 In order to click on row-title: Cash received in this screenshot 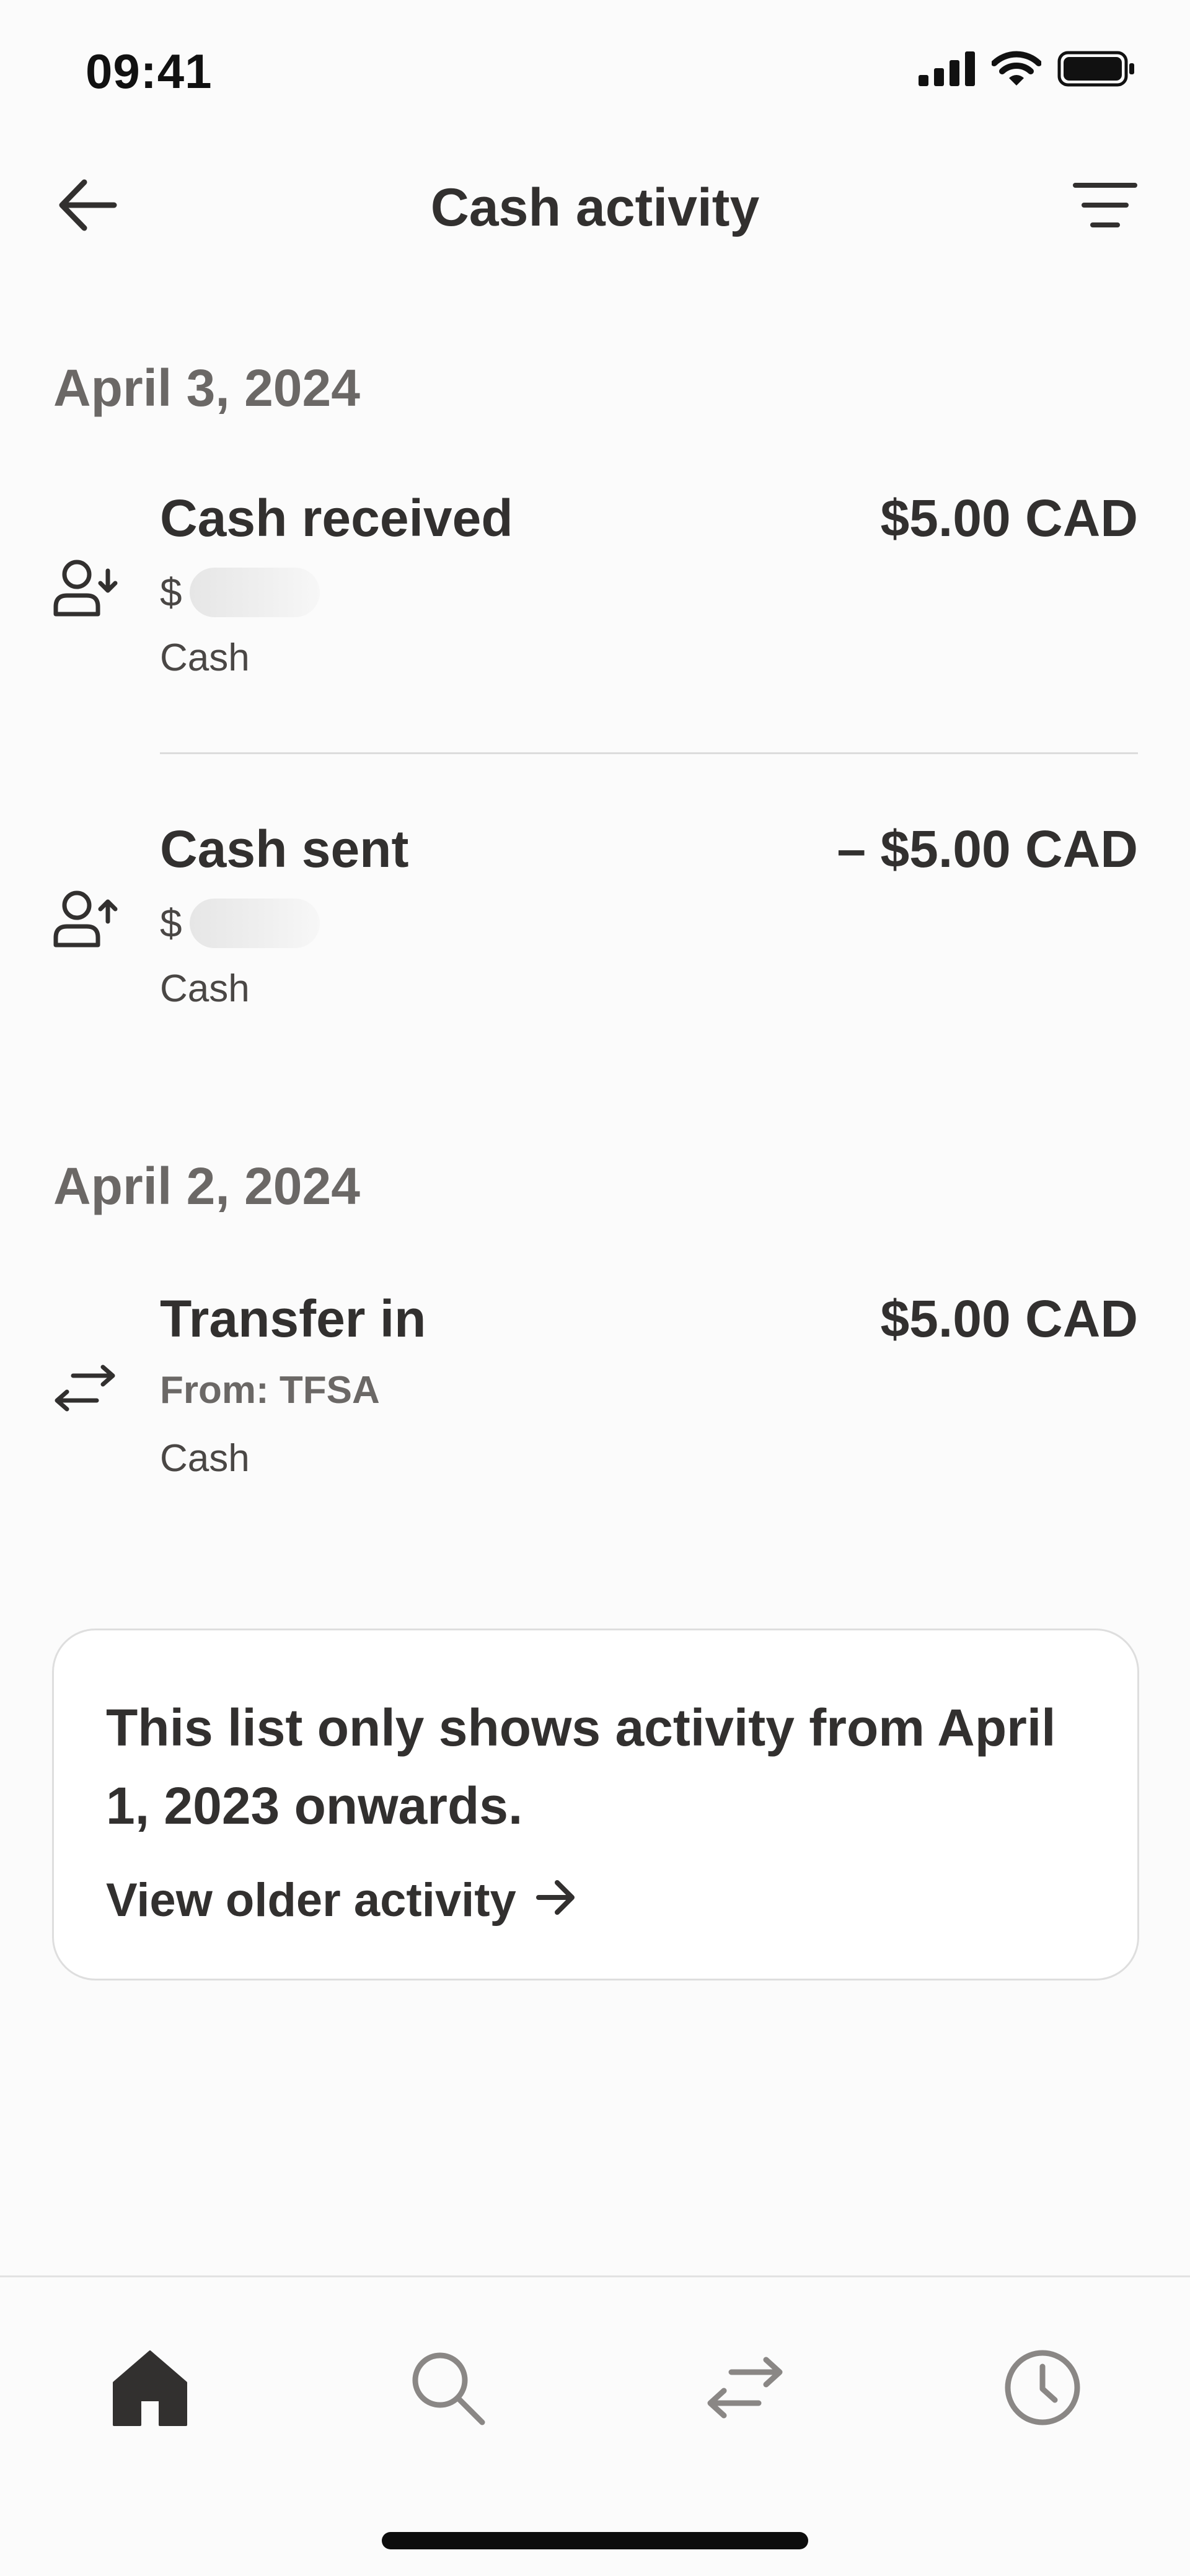, I will do `click(336, 518)`.